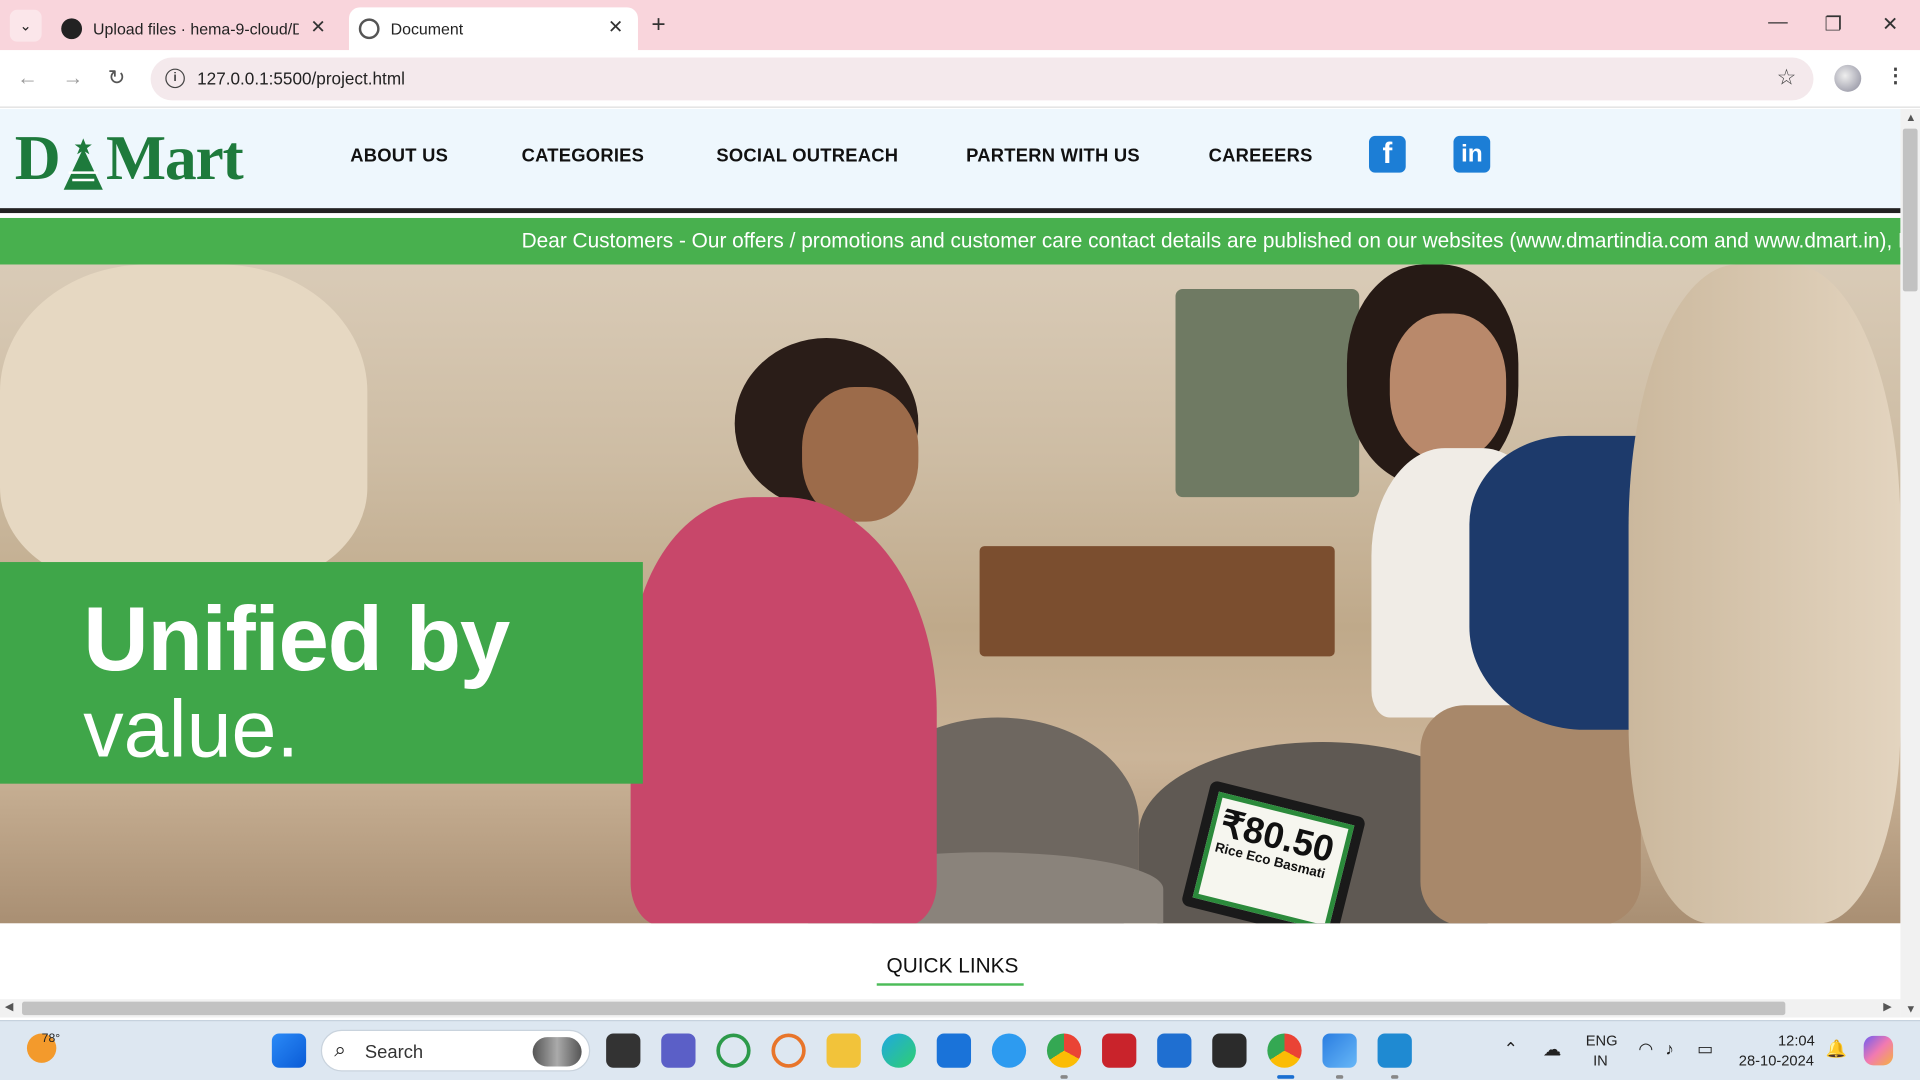  I want to click on facebook-icon: f, so click(1387, 154).